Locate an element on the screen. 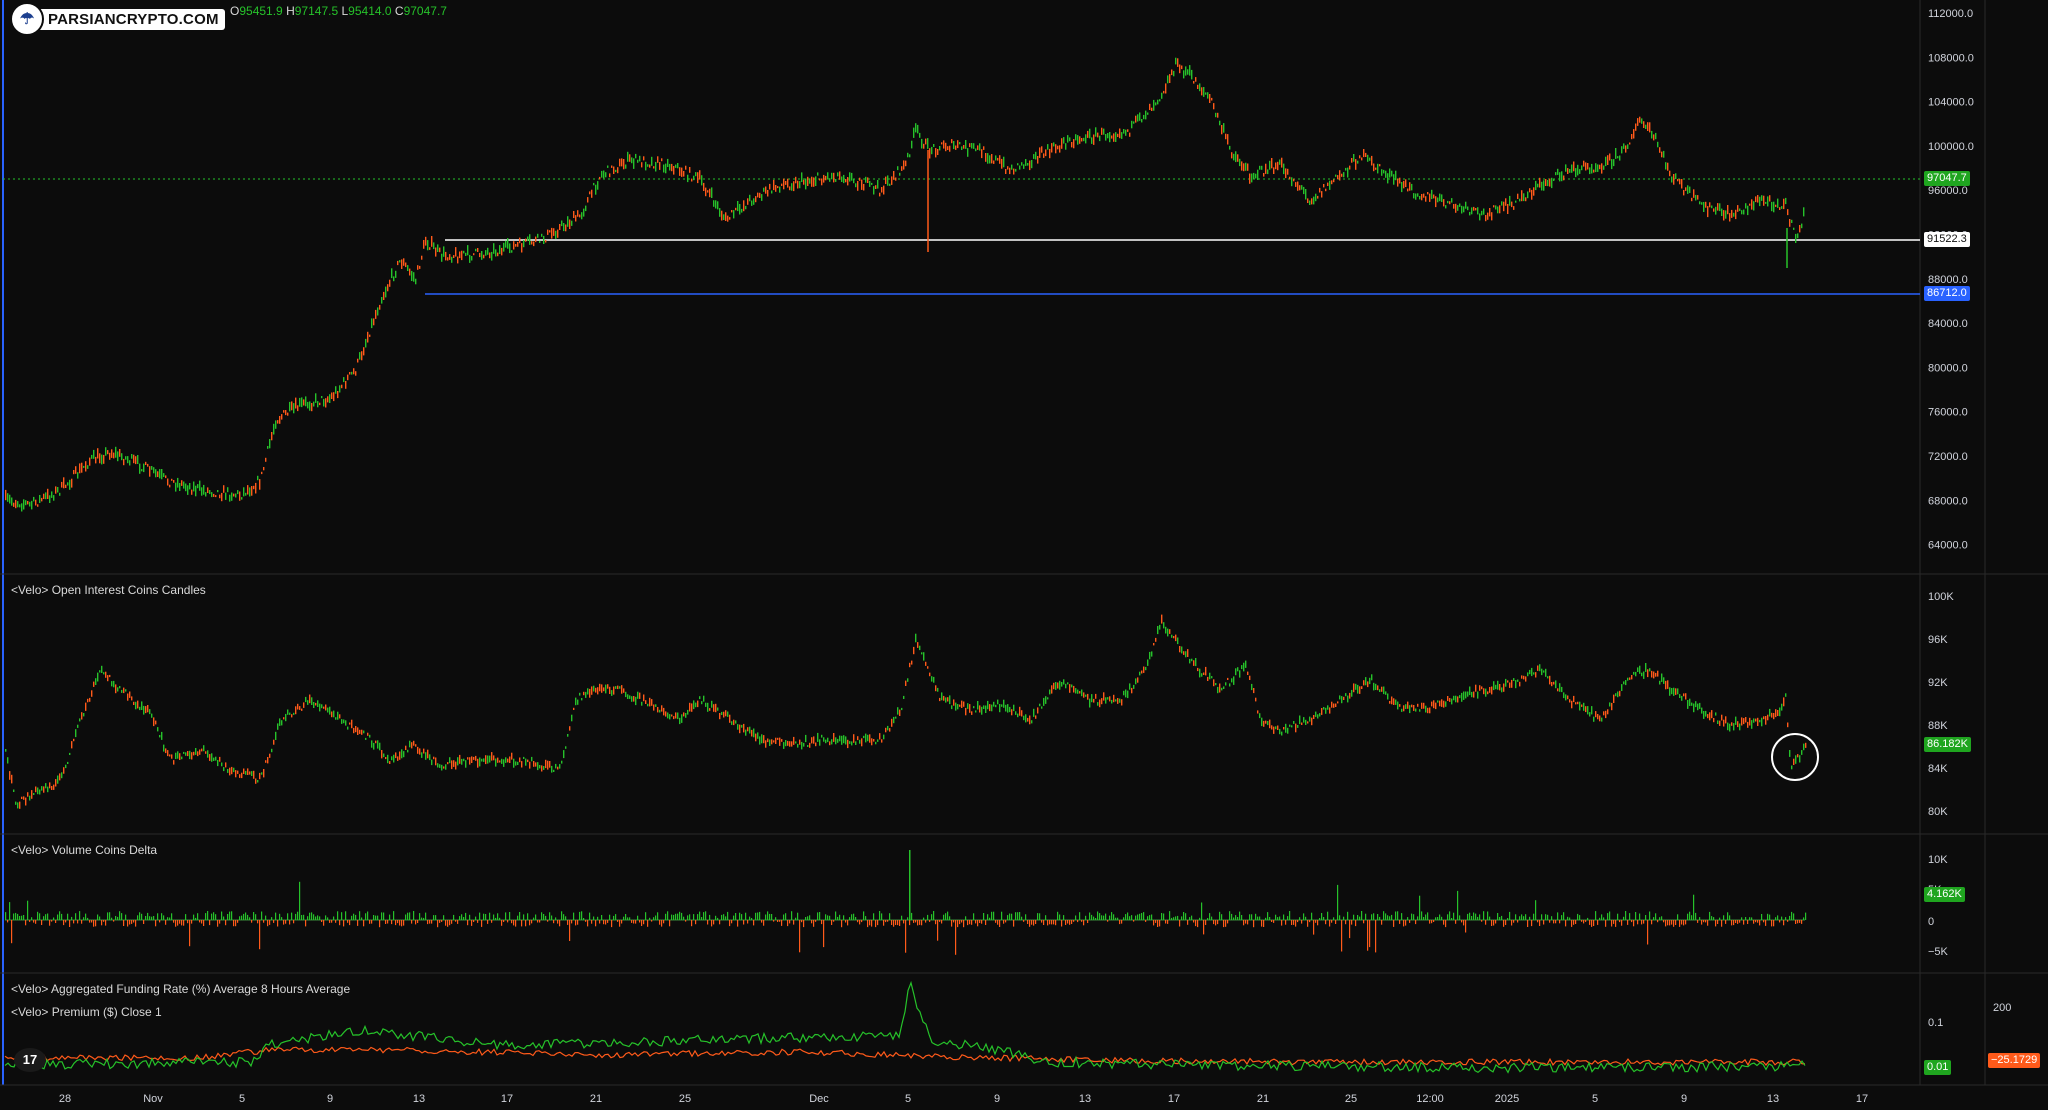 The height and width of the screenshot is (1110, 2048). premium-pane-title: <Velo> Premium ($) Close 1 is located at coordinates (86, 1012).